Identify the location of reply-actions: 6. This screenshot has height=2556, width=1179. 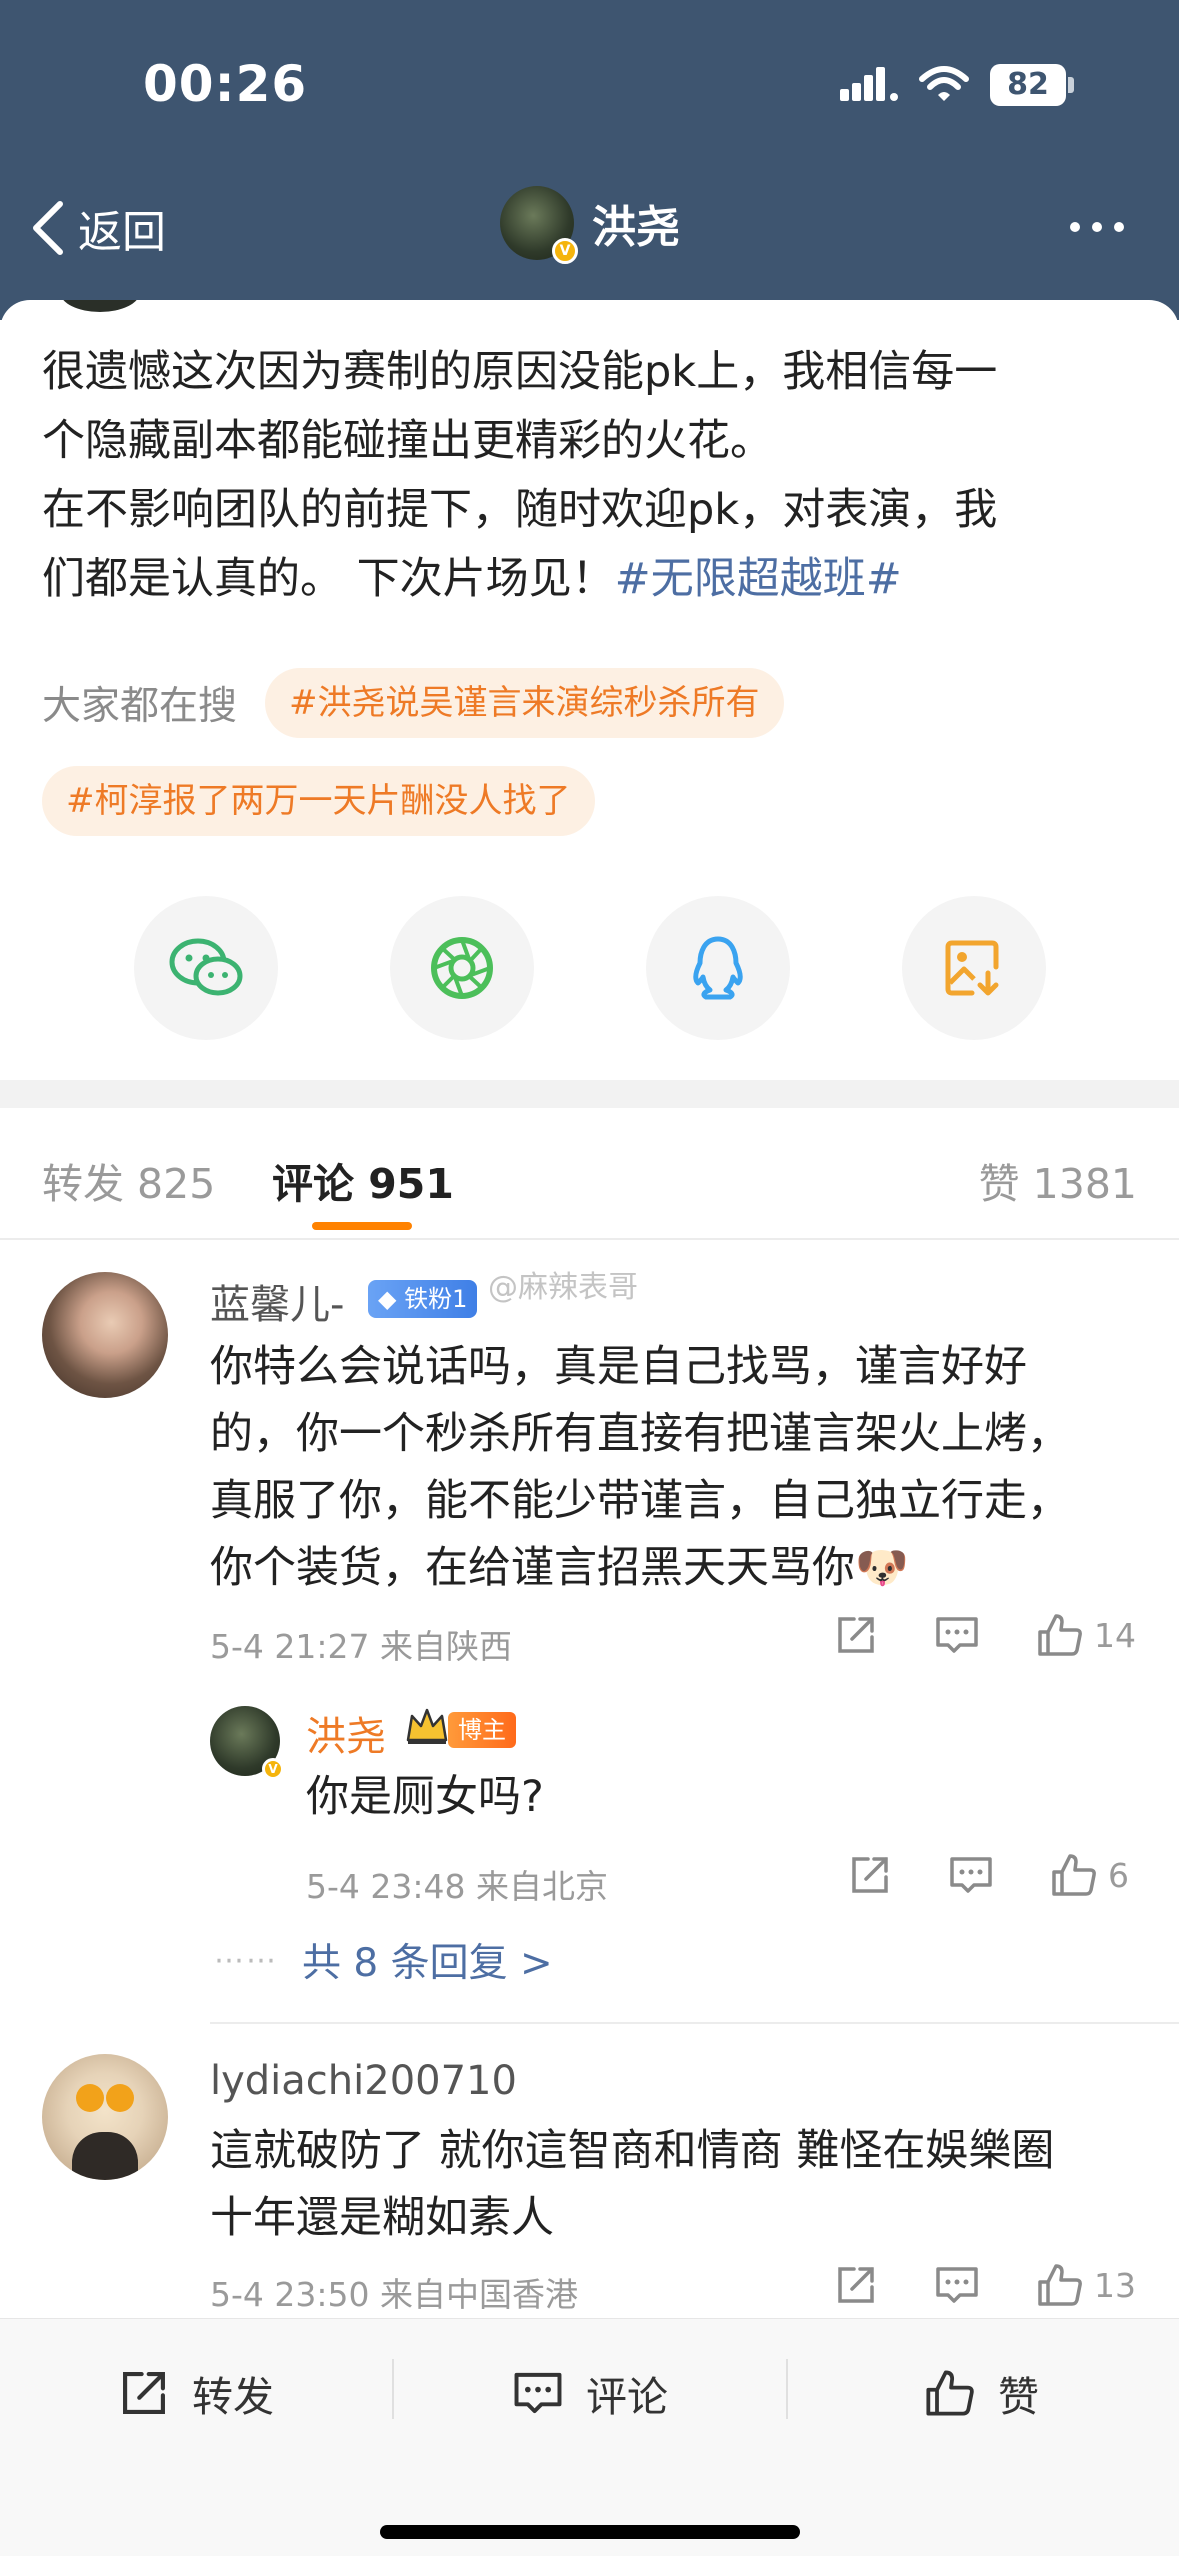
(960, 1875).